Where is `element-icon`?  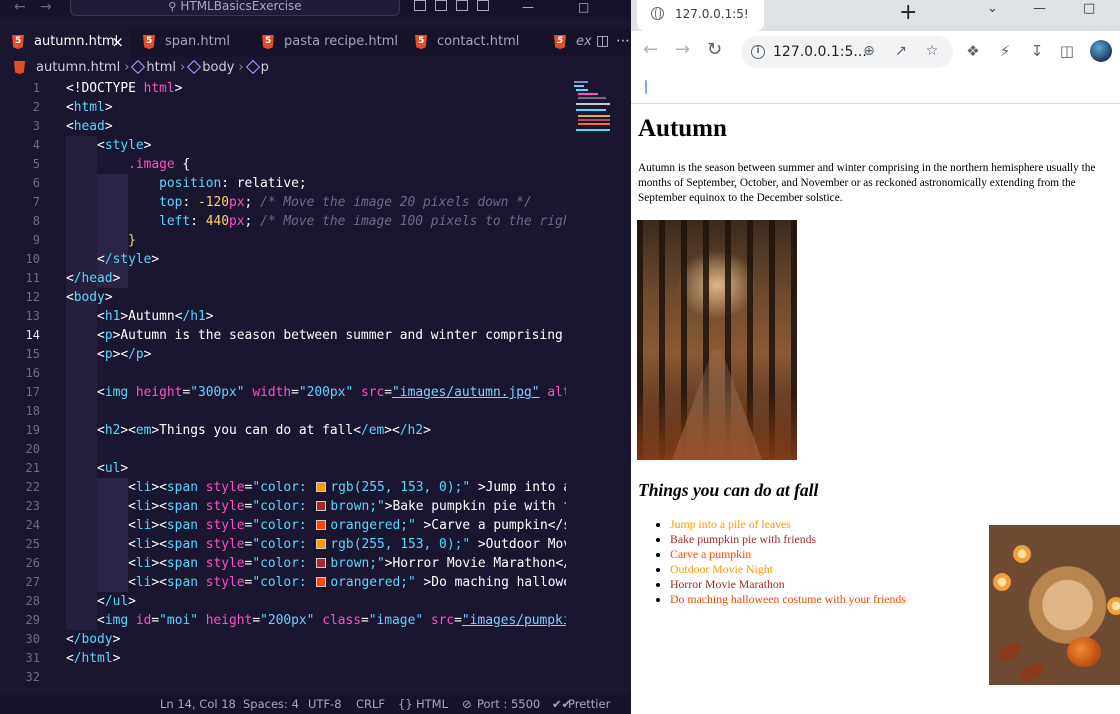
element-icon is located at coordinates (138, 67).